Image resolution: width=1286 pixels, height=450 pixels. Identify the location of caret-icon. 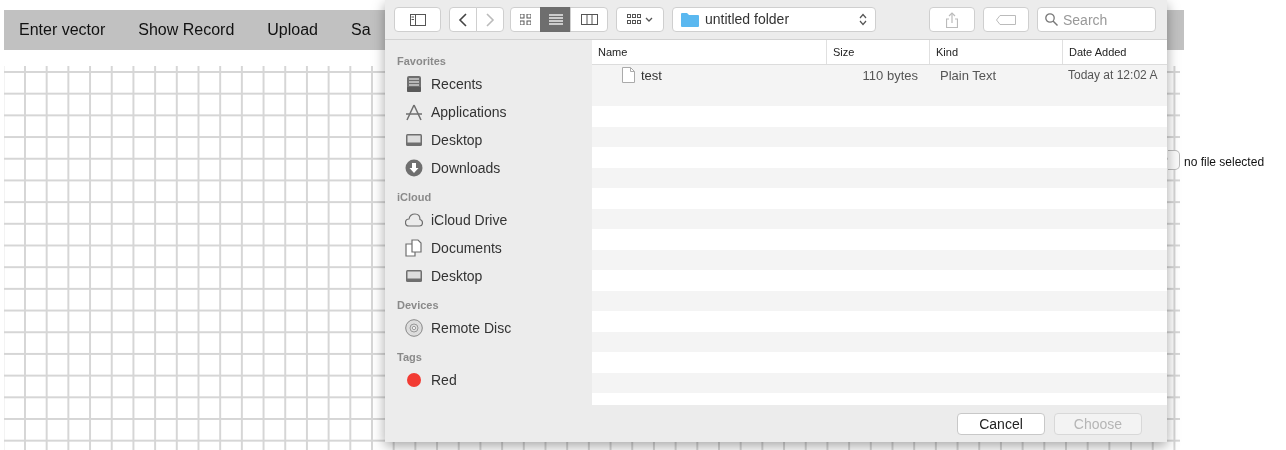
(649, 19).